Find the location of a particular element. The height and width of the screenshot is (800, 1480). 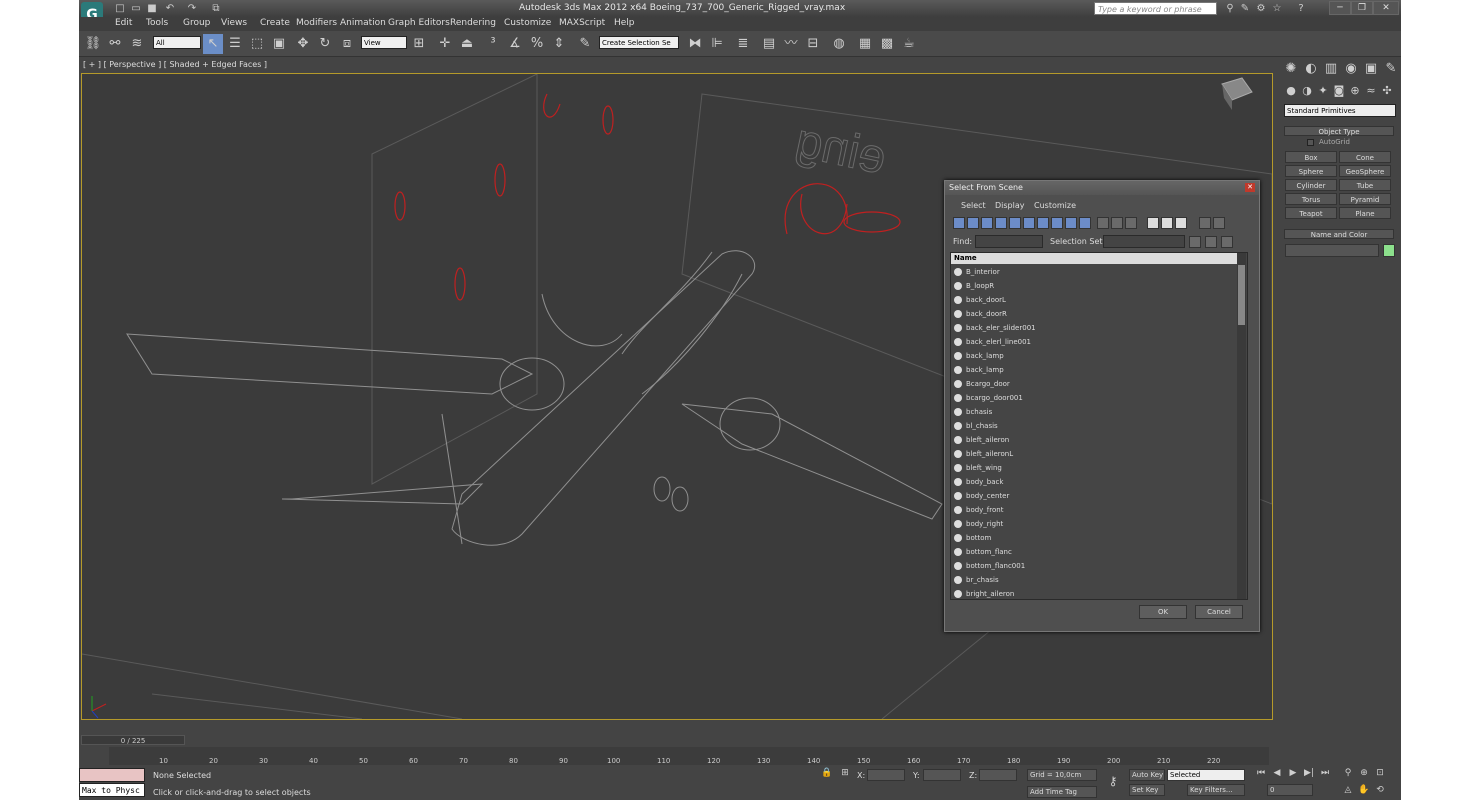

y-coordinate-field is located at coordinates (942, 775).